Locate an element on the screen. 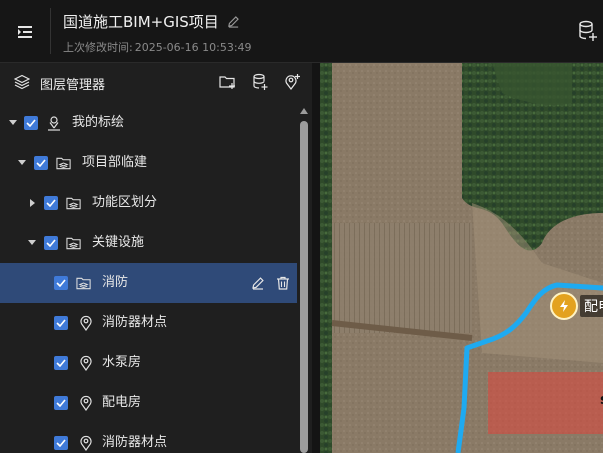 The height and width of the screenshot is (453, 603). tree-scrollbar is located at coordinates (304, 278).